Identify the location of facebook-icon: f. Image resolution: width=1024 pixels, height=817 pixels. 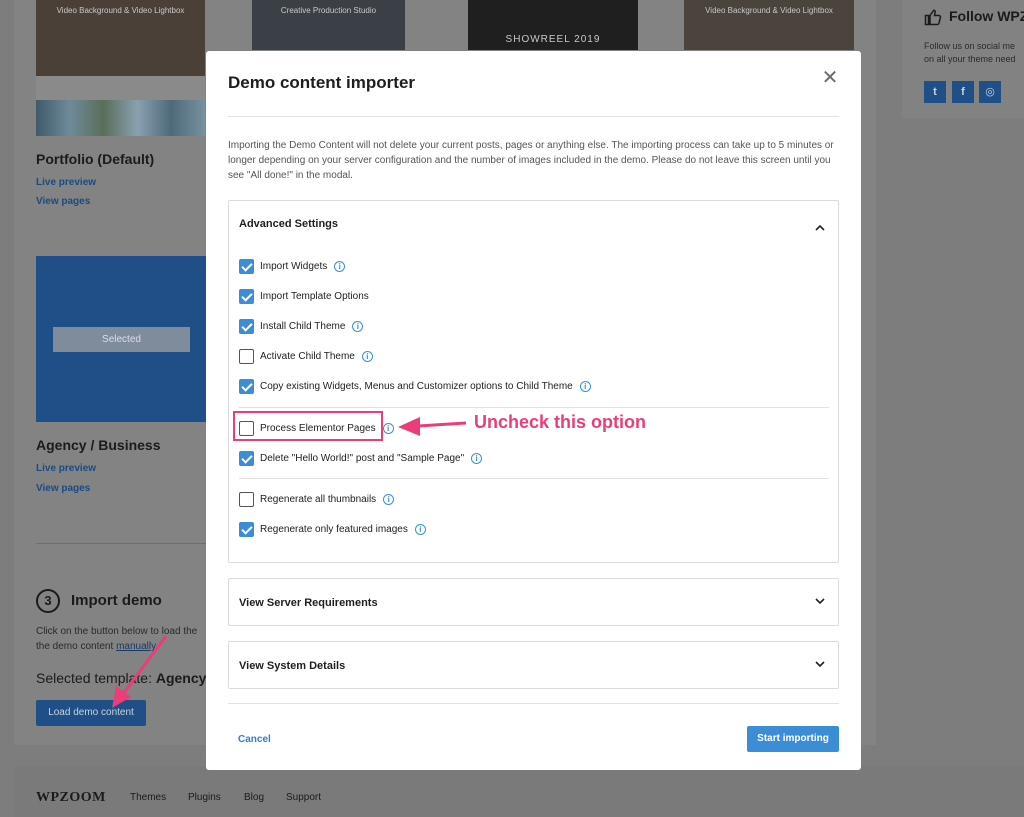
(963, 92).